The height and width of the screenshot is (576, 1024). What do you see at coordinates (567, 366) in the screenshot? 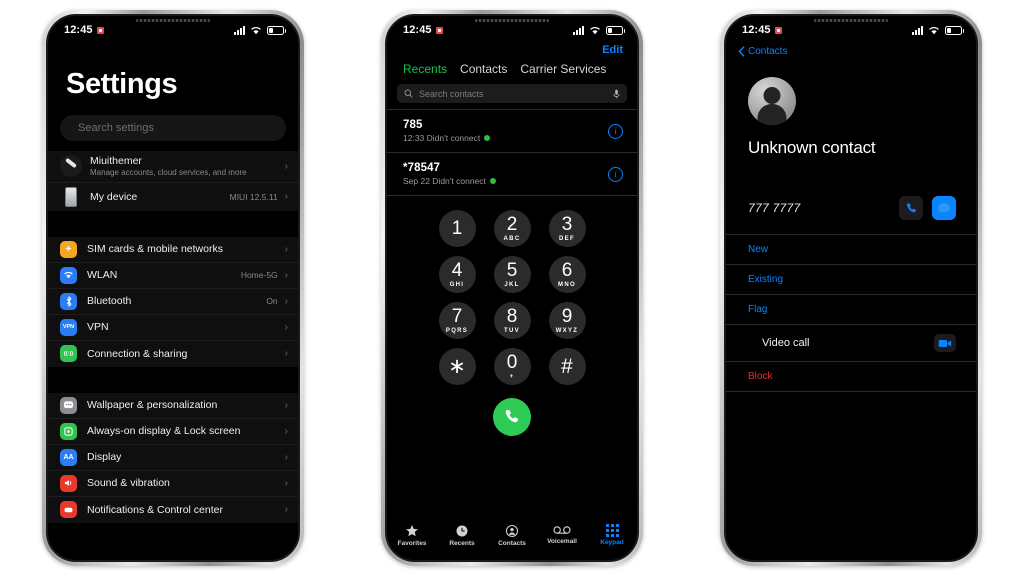
I see `dialpad-key-hash: #` at bounding box center [567, 366].